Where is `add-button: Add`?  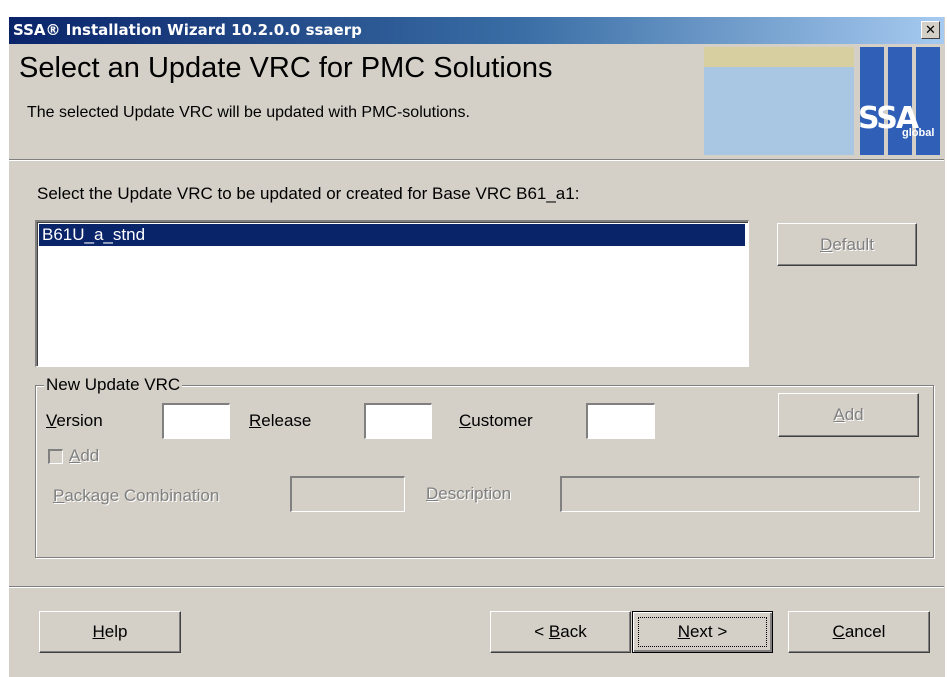 add-button: Add is located at coordinates (848, 415).